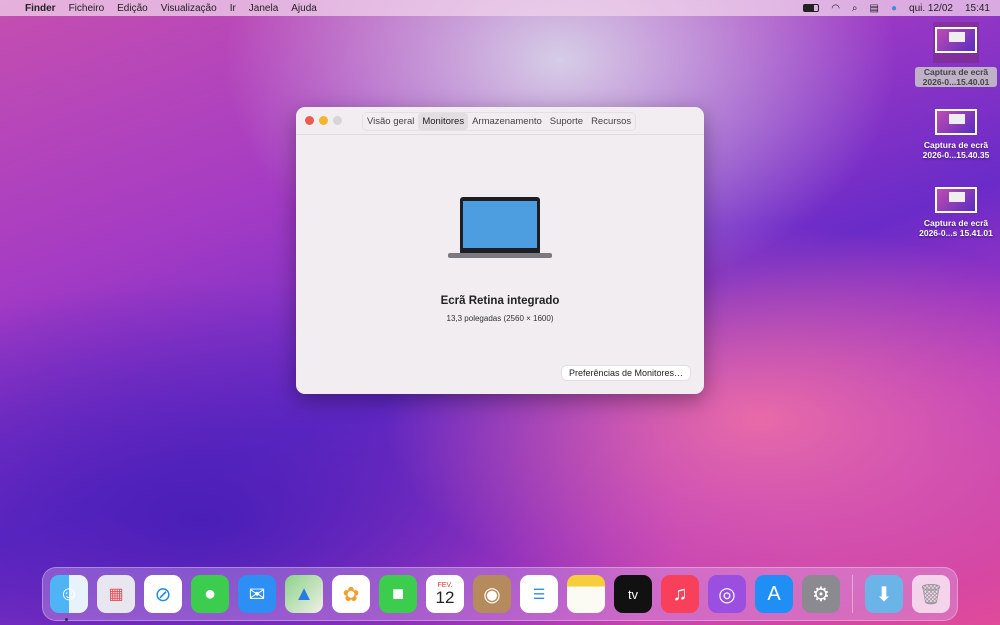  Describe the element at coordinates (233, 8) in the screenshot. I see `menu-ir: Ir` at that location.